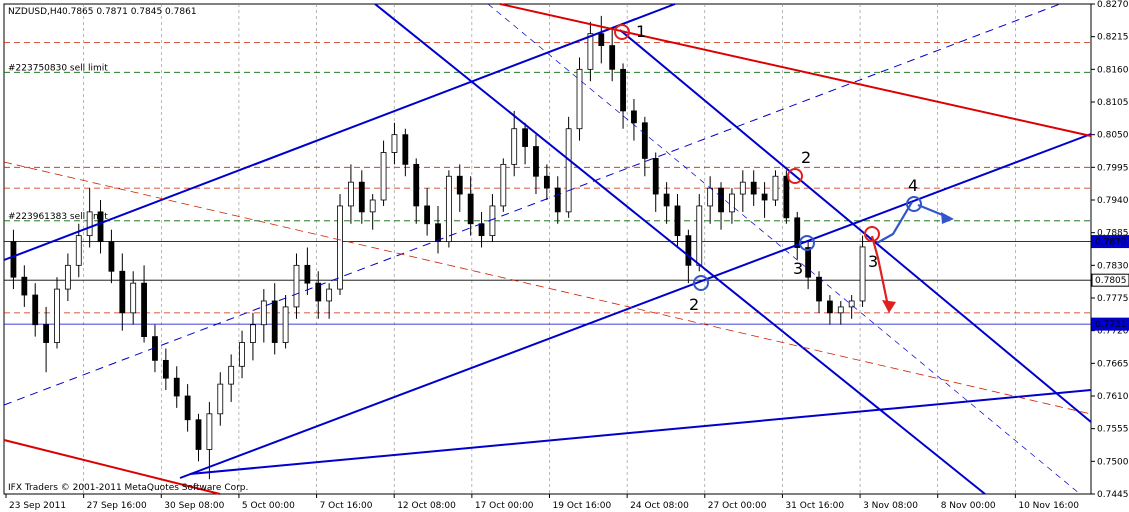  What do you see at coordinates (582, 506) in the screenshot?
I see `x-tick-label: 19 Oct 16:00` at bounding box center [582, 506].